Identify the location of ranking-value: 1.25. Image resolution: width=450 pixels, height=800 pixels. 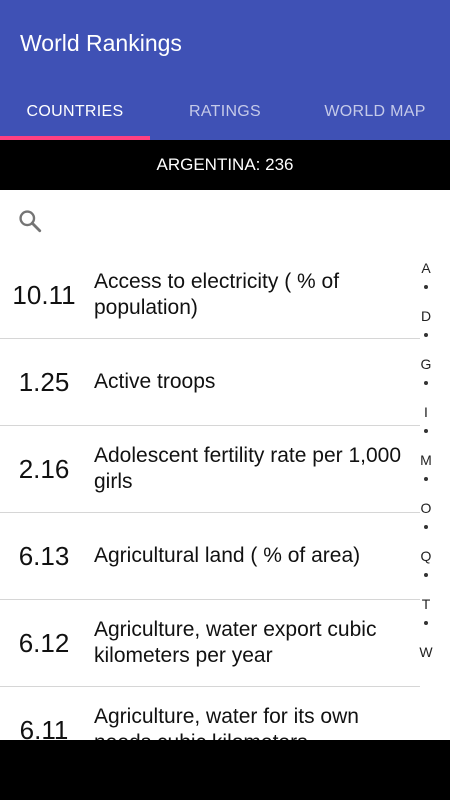
(44, 381).